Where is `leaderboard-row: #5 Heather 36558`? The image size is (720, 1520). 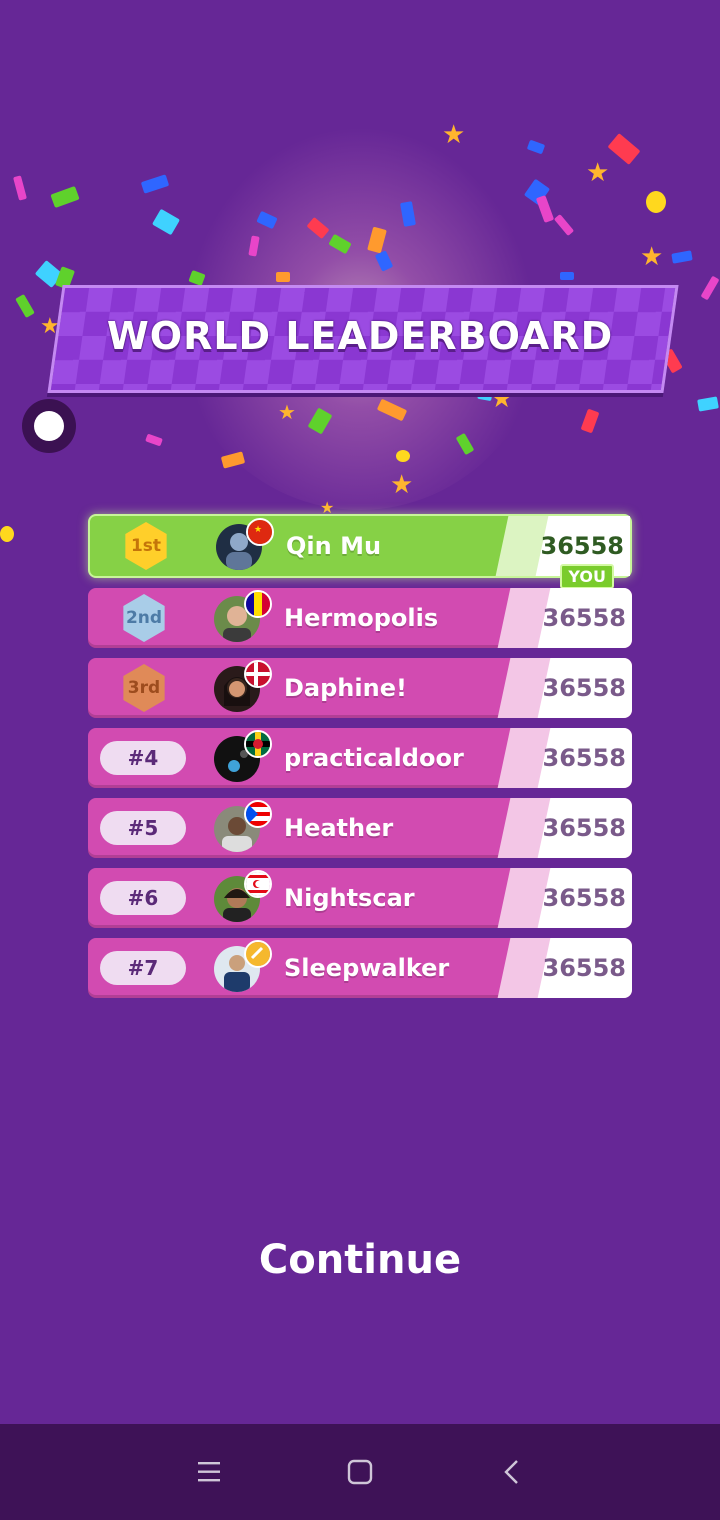 leaderboard-row: #5 Heather 36558 is located at coordinates (360, 828).